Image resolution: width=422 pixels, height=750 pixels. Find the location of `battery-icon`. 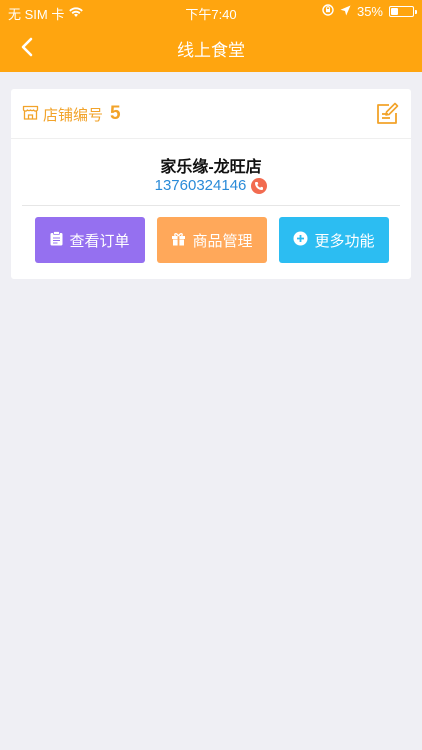

battery-icon is located at coordinates (403, 11).